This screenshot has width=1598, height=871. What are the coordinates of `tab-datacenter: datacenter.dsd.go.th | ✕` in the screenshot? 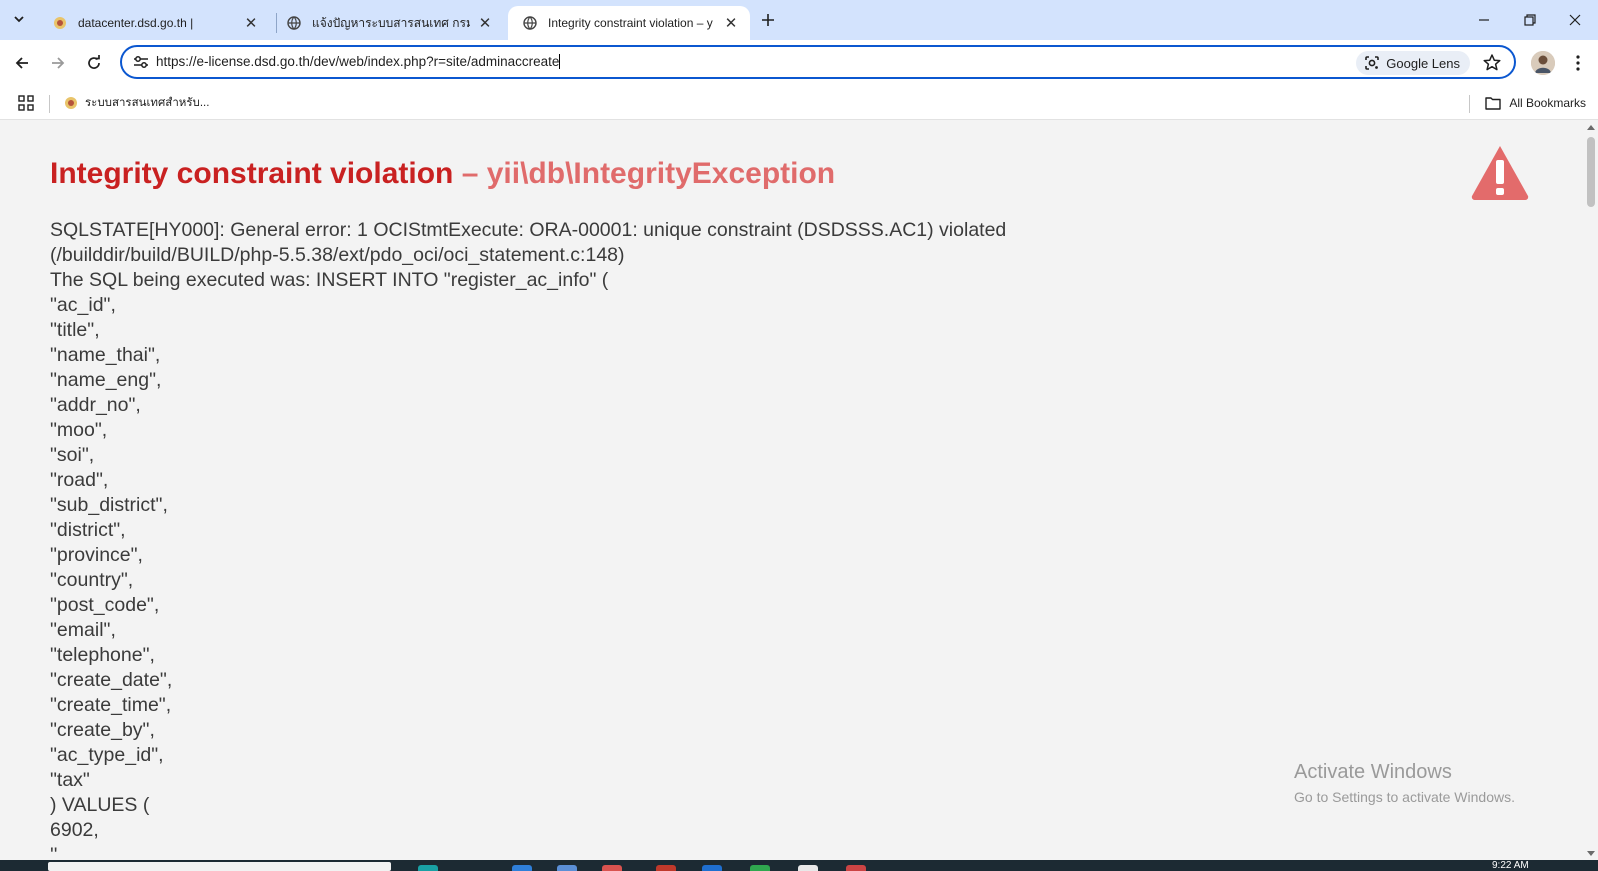 It's located at (154, 23).